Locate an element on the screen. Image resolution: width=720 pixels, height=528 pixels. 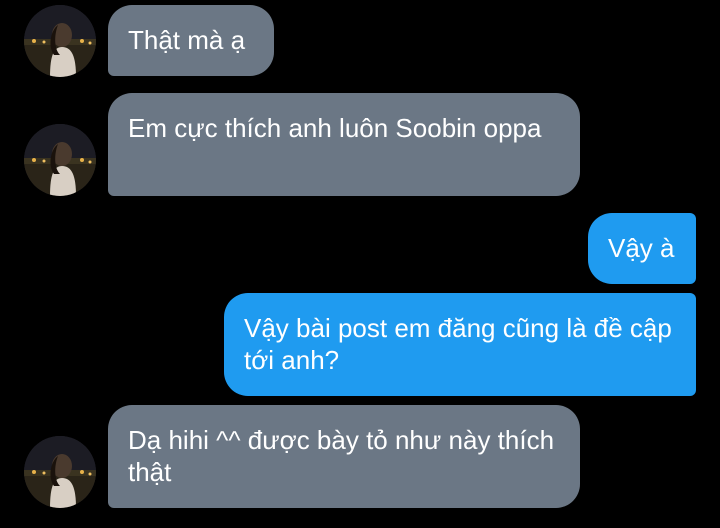
message-text: Thật mà ạ is located at coordinates (187, 40).